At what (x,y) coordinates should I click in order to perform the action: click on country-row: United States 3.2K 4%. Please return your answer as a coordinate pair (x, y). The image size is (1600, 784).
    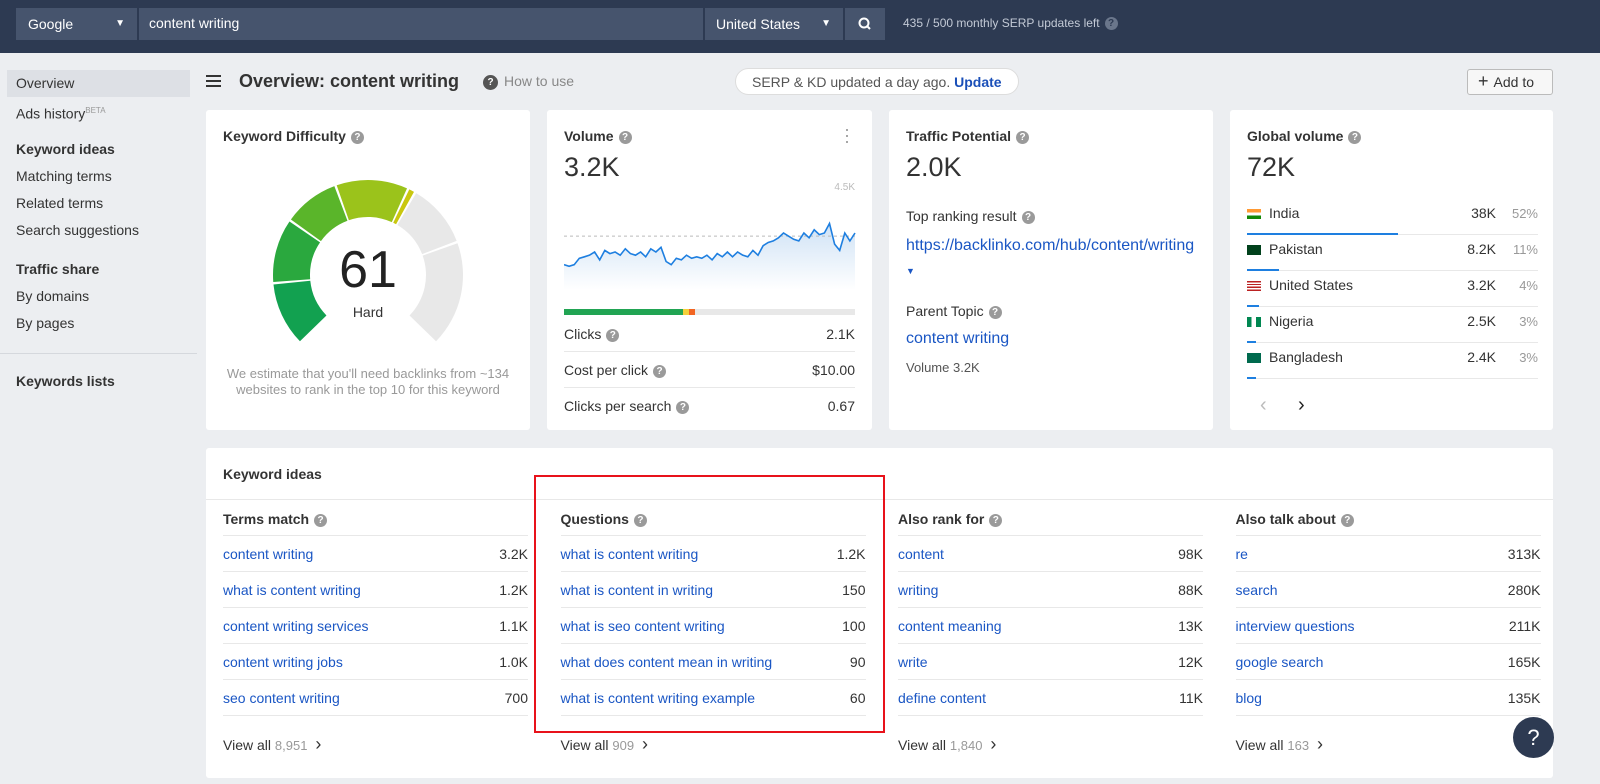
    Looking at the image, I should click on (1392, 289).